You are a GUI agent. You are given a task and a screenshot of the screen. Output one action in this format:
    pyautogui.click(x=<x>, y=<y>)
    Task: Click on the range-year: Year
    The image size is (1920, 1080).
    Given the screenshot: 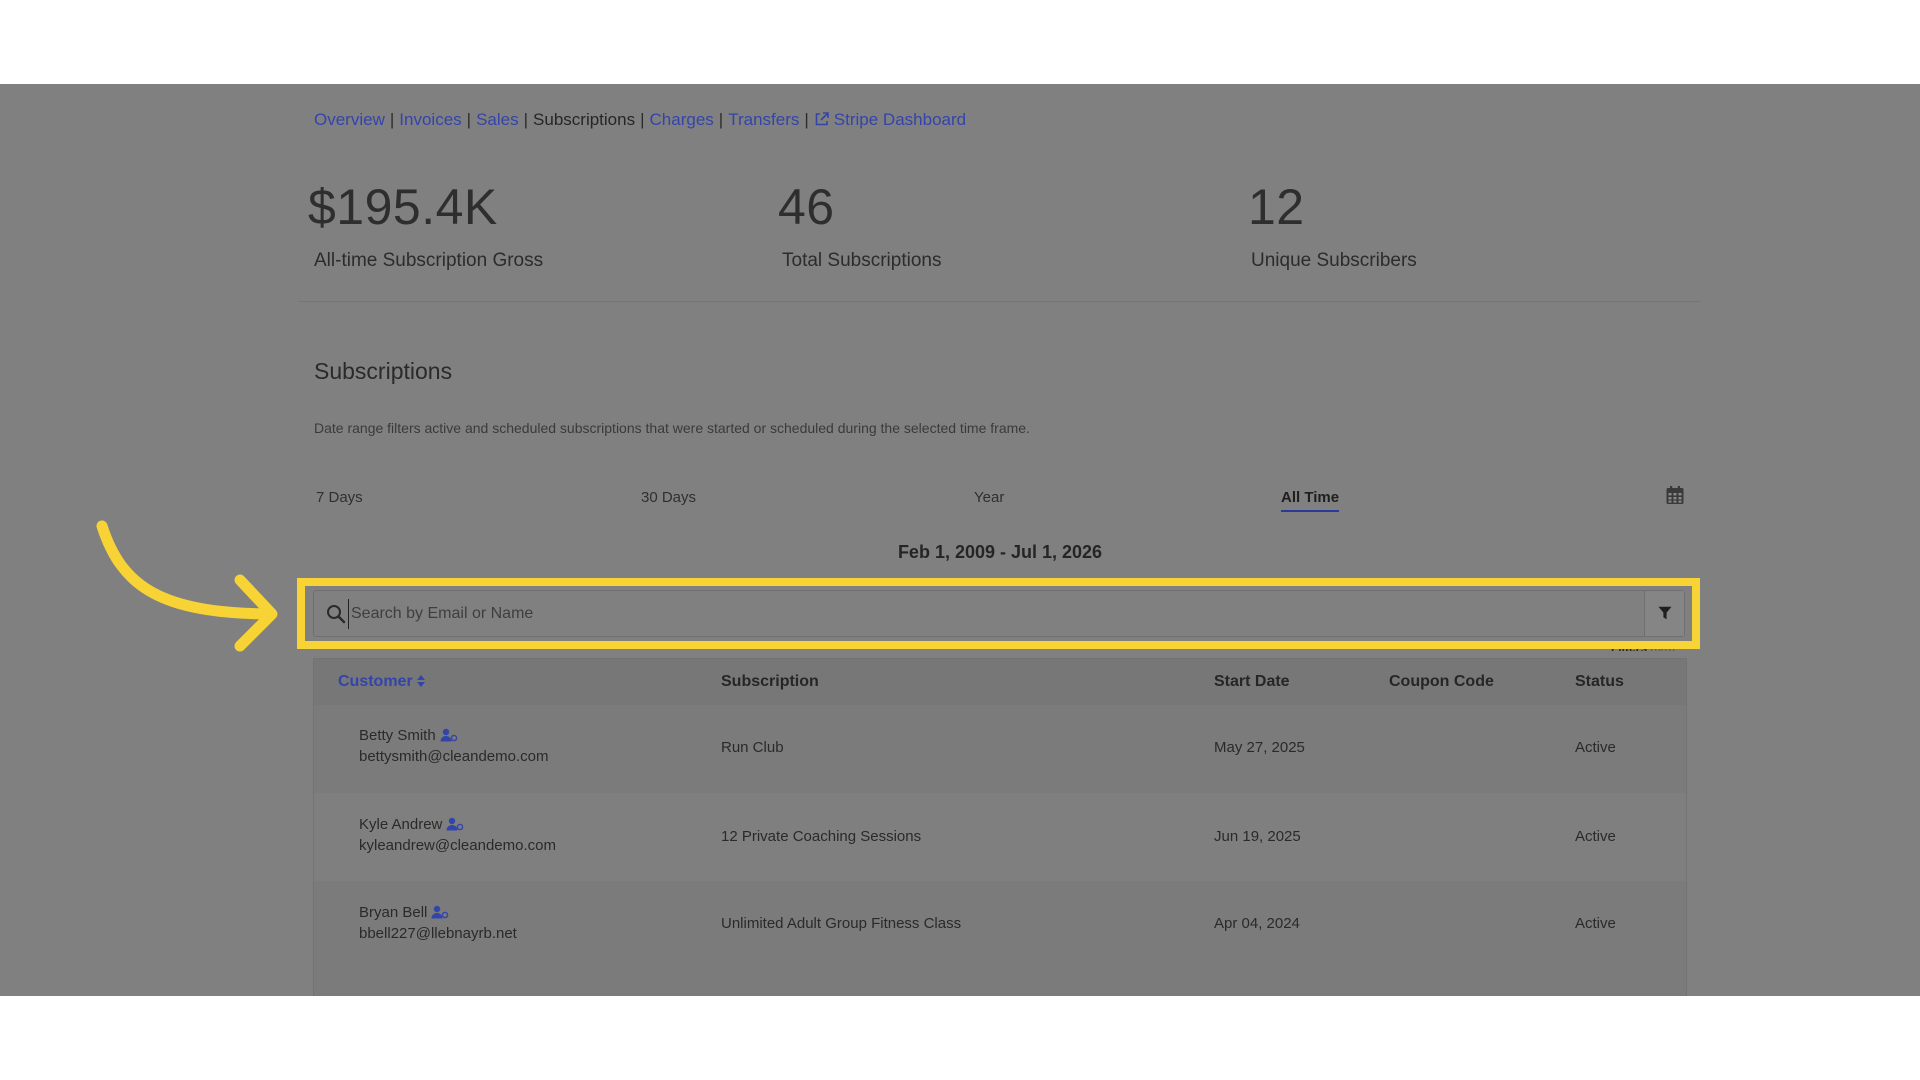 What is the action you would take?
    pyautogui.click(x=989, y=497)
    